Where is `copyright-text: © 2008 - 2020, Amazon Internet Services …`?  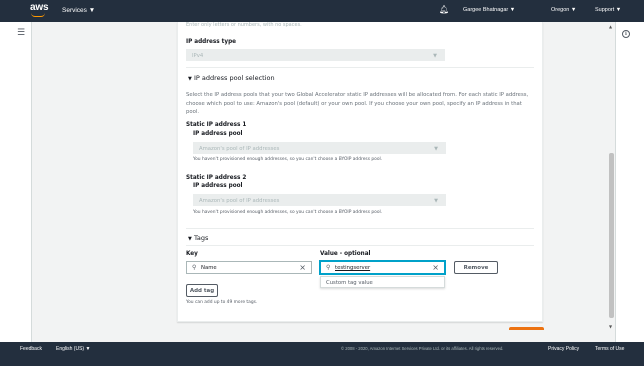
copyright-text: © 2008 - 2020, Amazon Internet Services … is located at coordinates (422, 348).